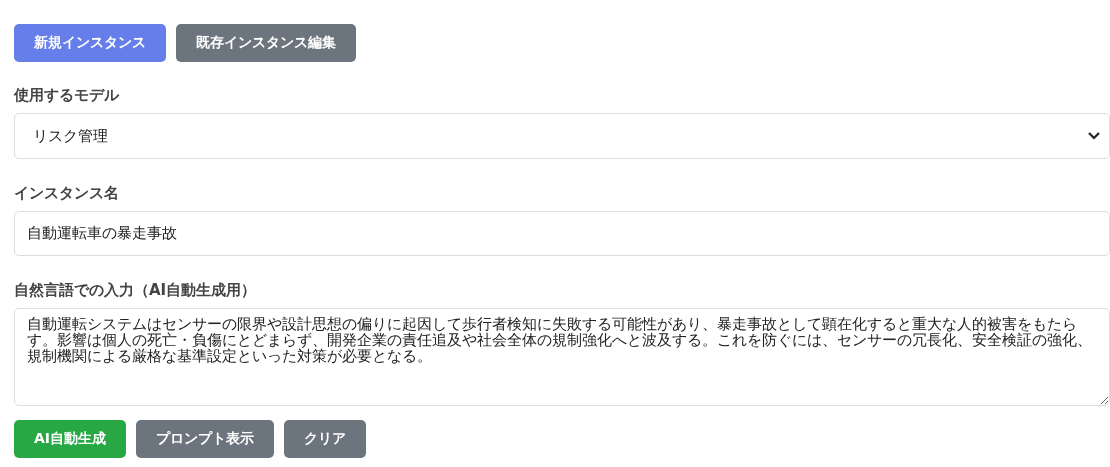 The height and width of the screenshot is (467, 1110). What do you see at coordinates (562, 136) in the screenshot?
I see `model-select: リスク管理` at bounding box center [562, 136].